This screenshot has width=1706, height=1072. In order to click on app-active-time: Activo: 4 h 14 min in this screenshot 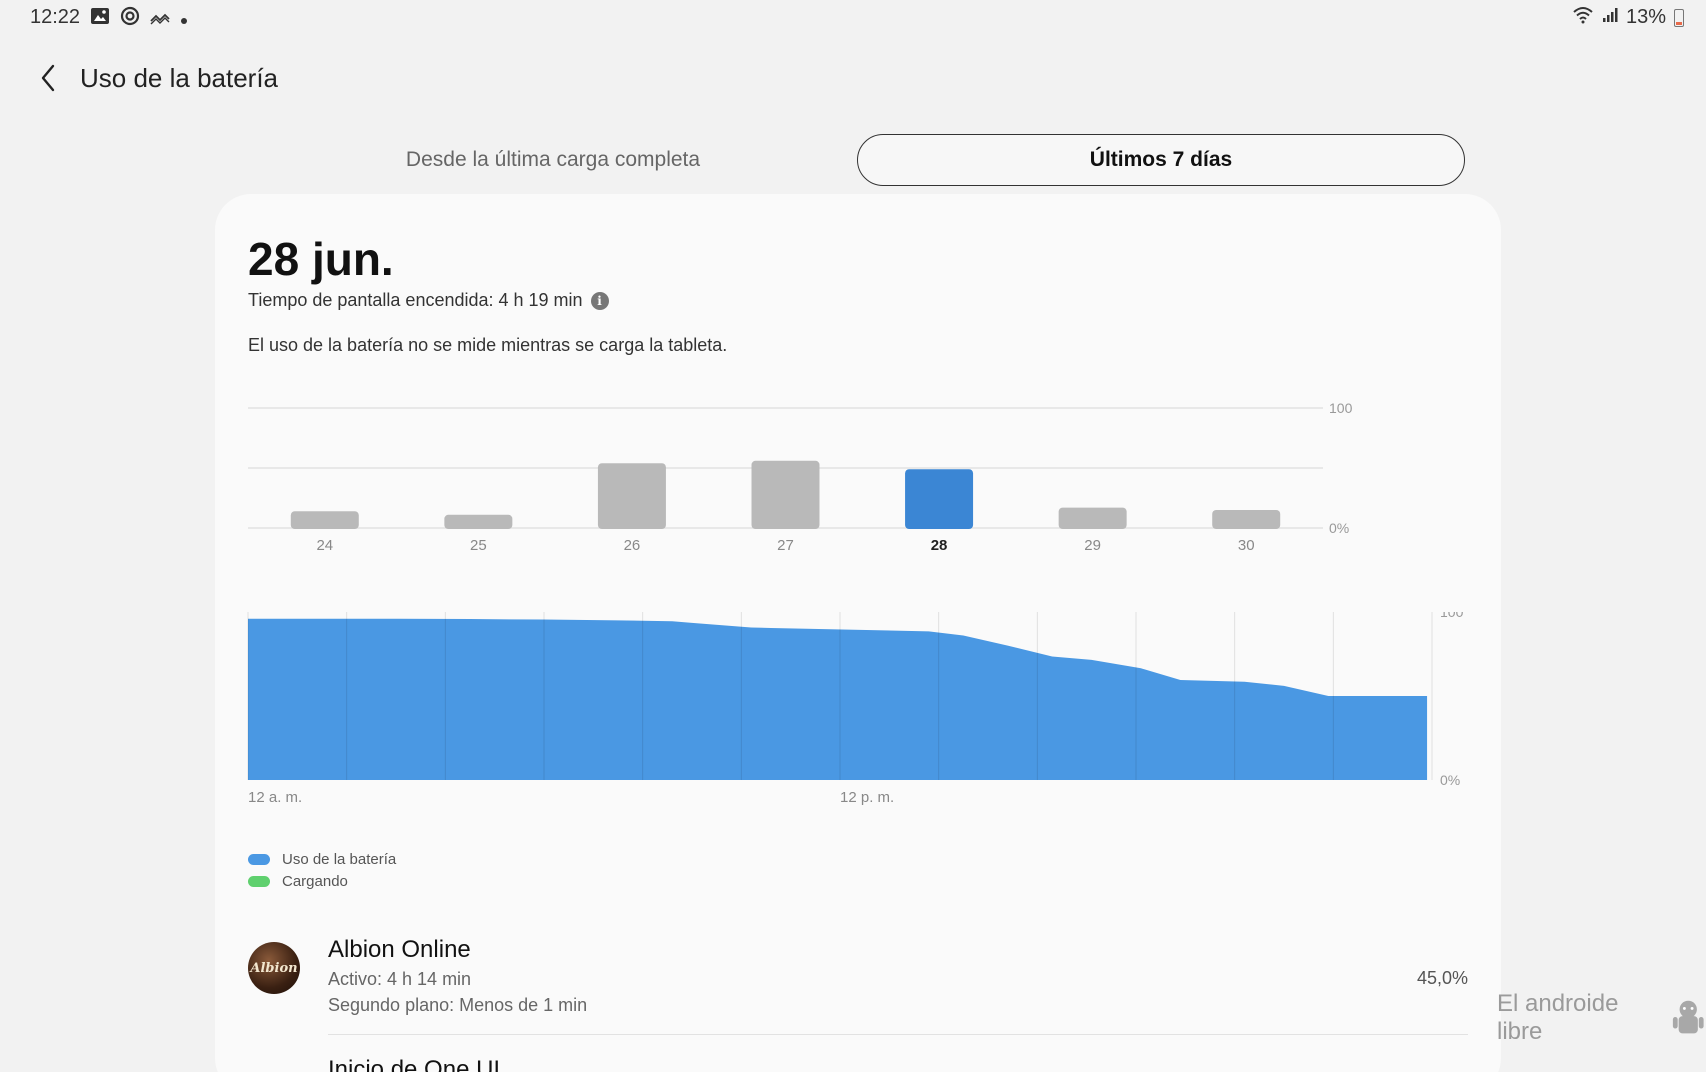, I will do `click(400, 979)`.